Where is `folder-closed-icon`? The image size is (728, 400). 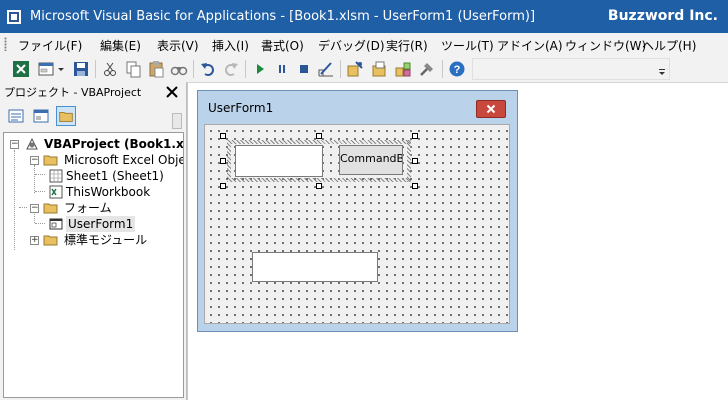 folder-closed-icon is located at coordinates (50, 240).